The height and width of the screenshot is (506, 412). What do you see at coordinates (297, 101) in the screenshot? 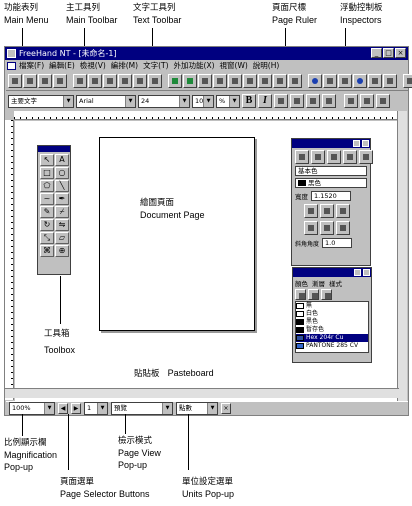
I see `align-center-icon` at bounding box center [297, 101].